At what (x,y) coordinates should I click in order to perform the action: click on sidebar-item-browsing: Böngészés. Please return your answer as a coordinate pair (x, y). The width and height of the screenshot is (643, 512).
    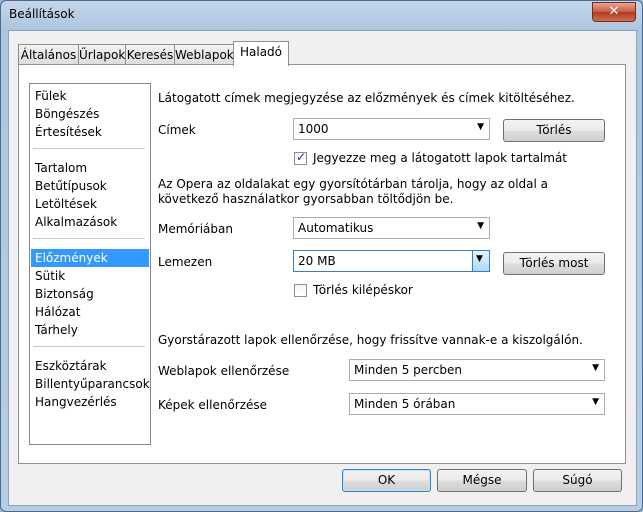
    Looking at the image, I should click on (90, 114).